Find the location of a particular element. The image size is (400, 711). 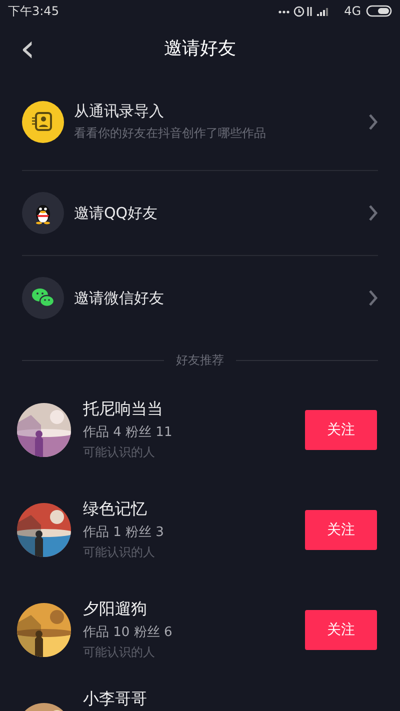

invite-title: 从通讯录导入 is located at coordinates (119, 111).